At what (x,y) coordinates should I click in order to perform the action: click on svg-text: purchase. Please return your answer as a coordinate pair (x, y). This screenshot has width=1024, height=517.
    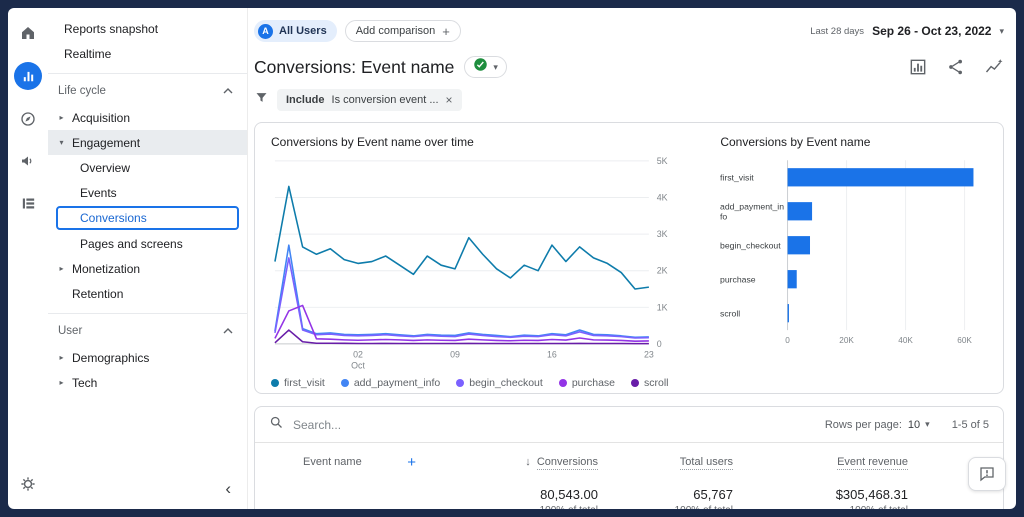
    Looking at the image, I should click on (738, 279).